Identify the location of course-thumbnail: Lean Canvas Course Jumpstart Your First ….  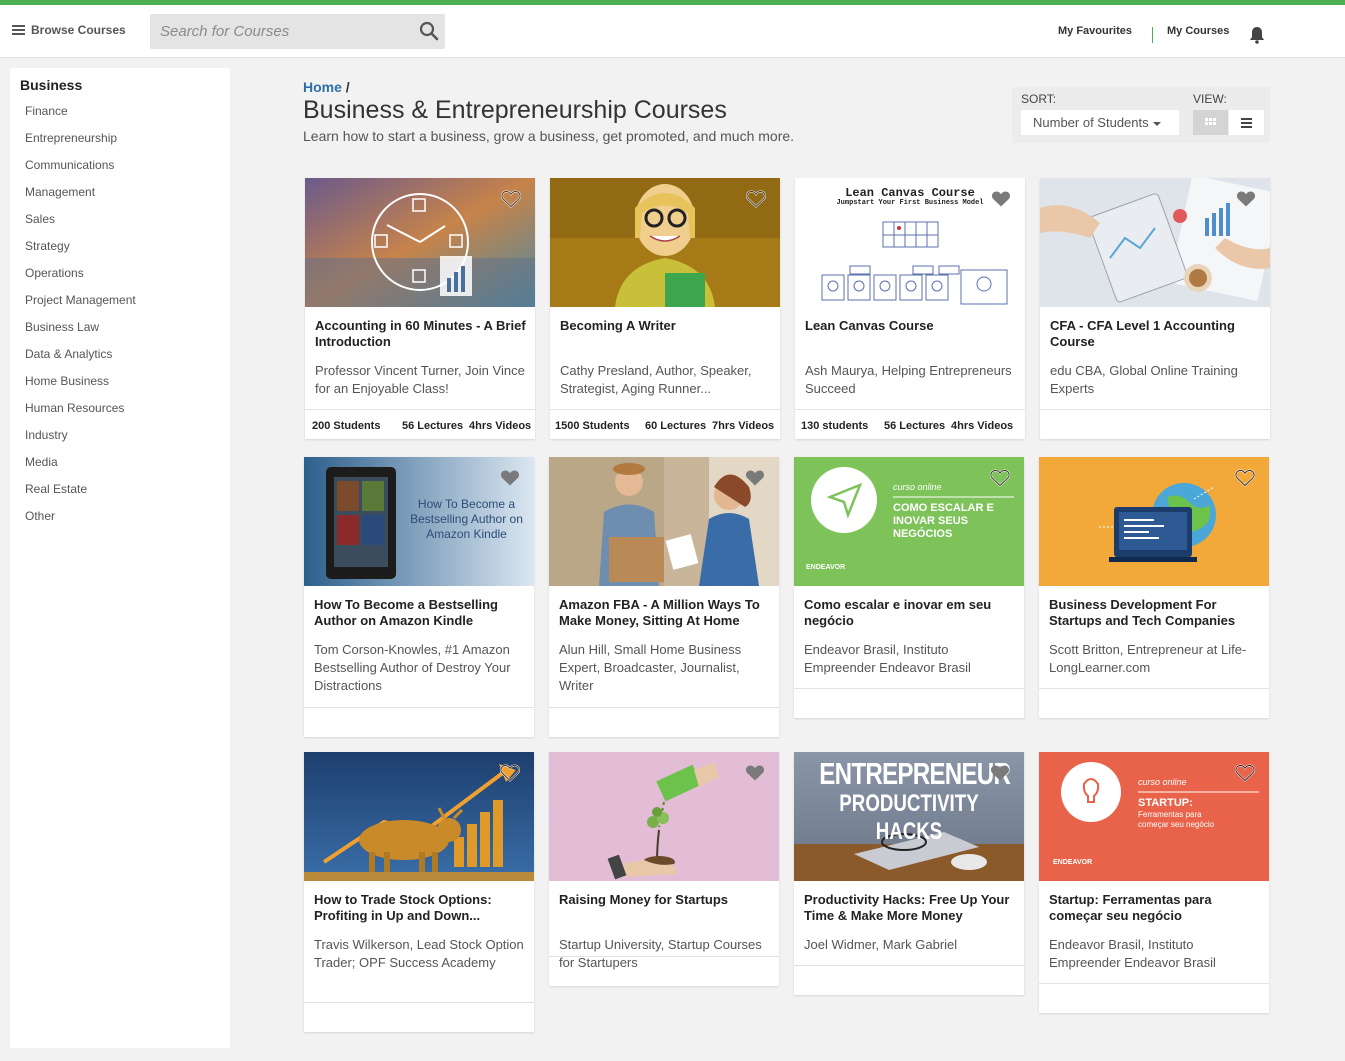
(910, 242).